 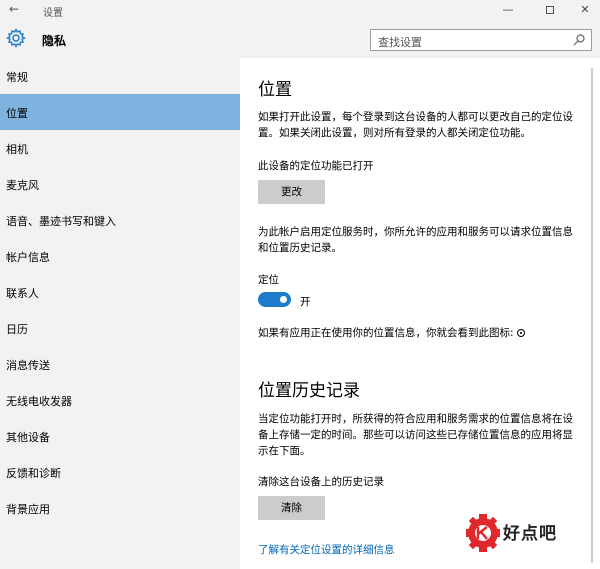 I want to click on window-title: 设置, so click(x=53, y=13).